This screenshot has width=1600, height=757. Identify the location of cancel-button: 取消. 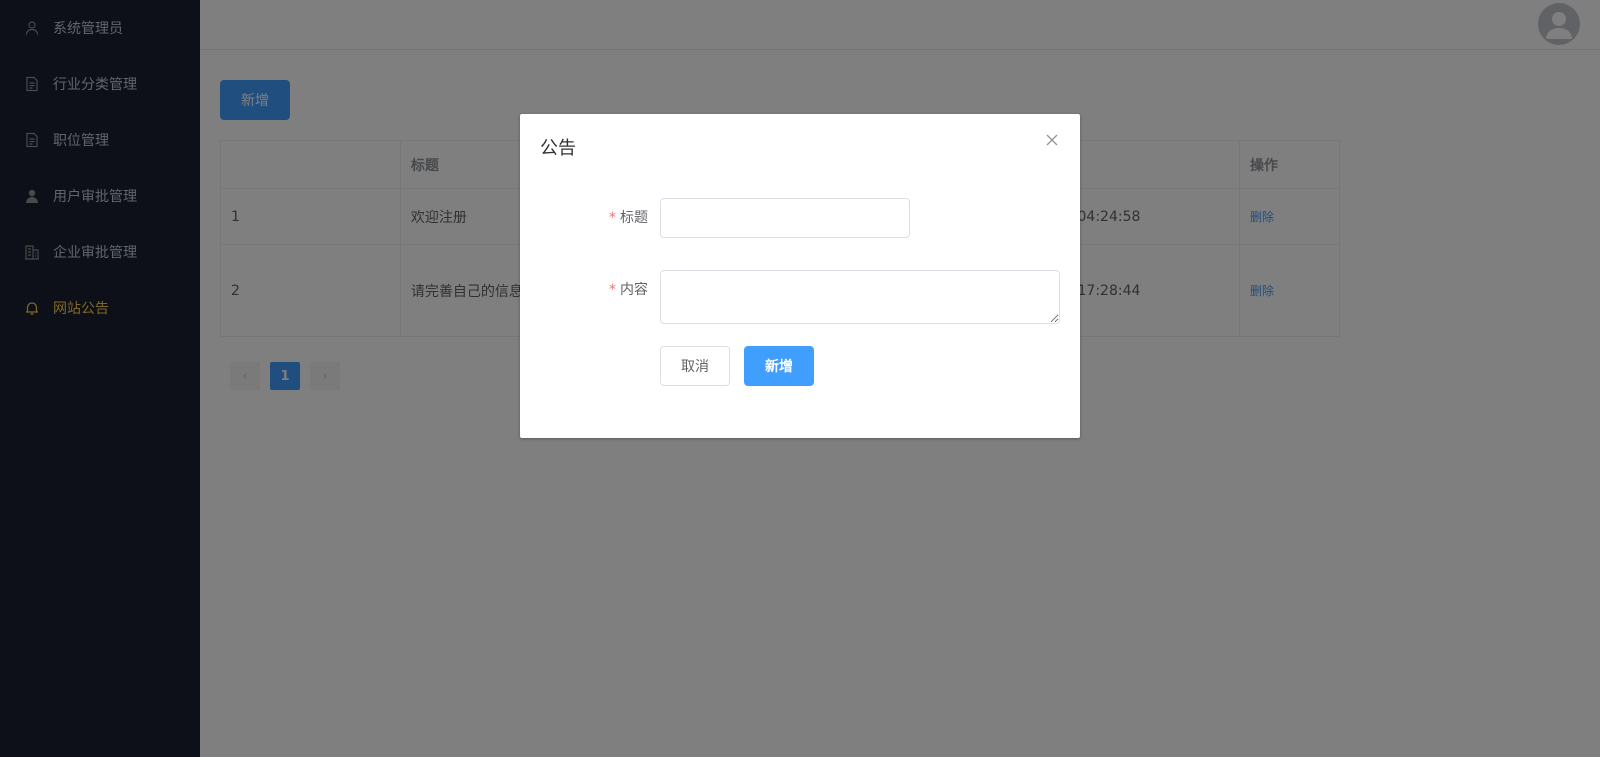
(695, 366).